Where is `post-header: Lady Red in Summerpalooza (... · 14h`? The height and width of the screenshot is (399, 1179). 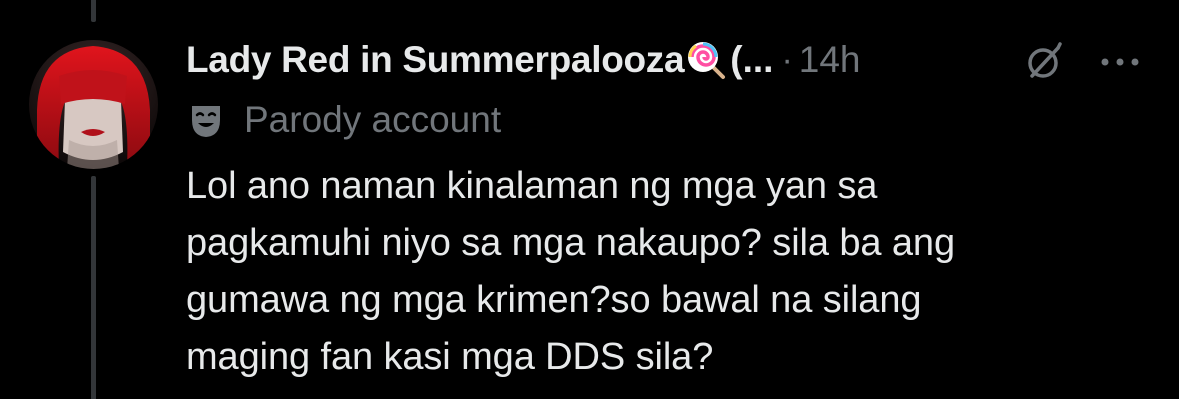
post-header: Lady Red in Summerpalooza (... · 14h is located at coordinates (666, 60).